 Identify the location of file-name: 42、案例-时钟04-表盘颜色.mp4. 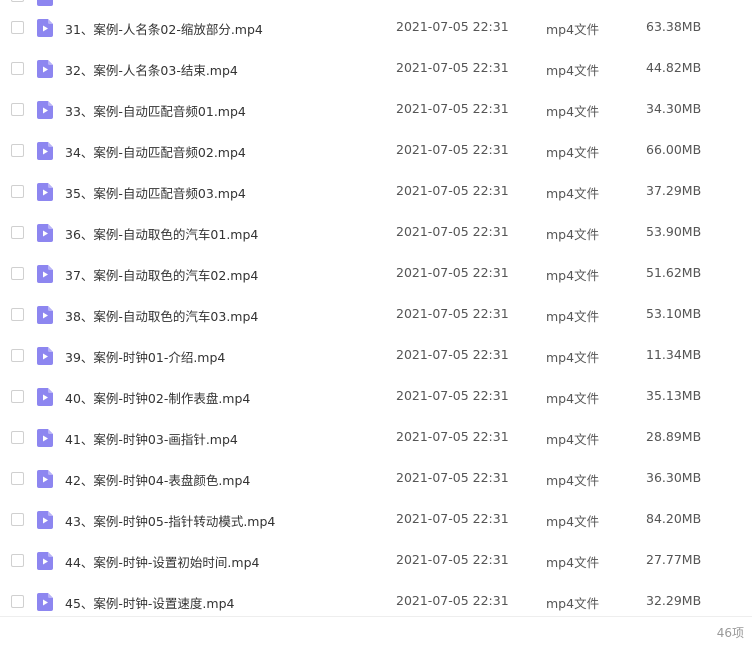
(157, 479).